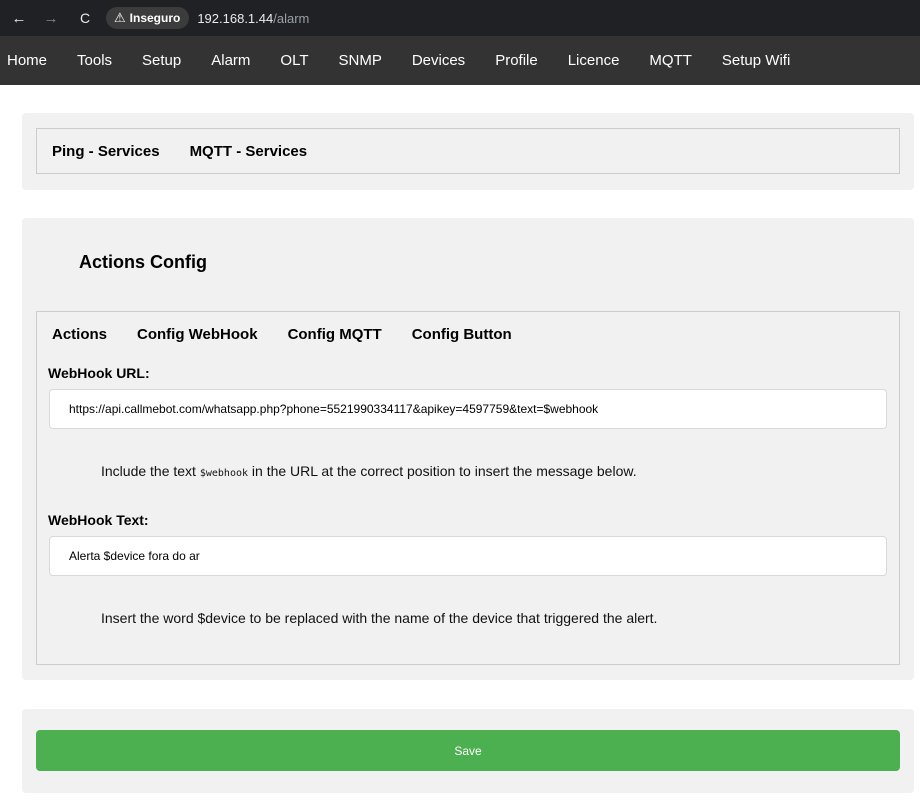  What do you see at coordinates (235, 18) in the screenshot?
I see `url-host: 192.168.1.44` at bounding box center [235, 18].